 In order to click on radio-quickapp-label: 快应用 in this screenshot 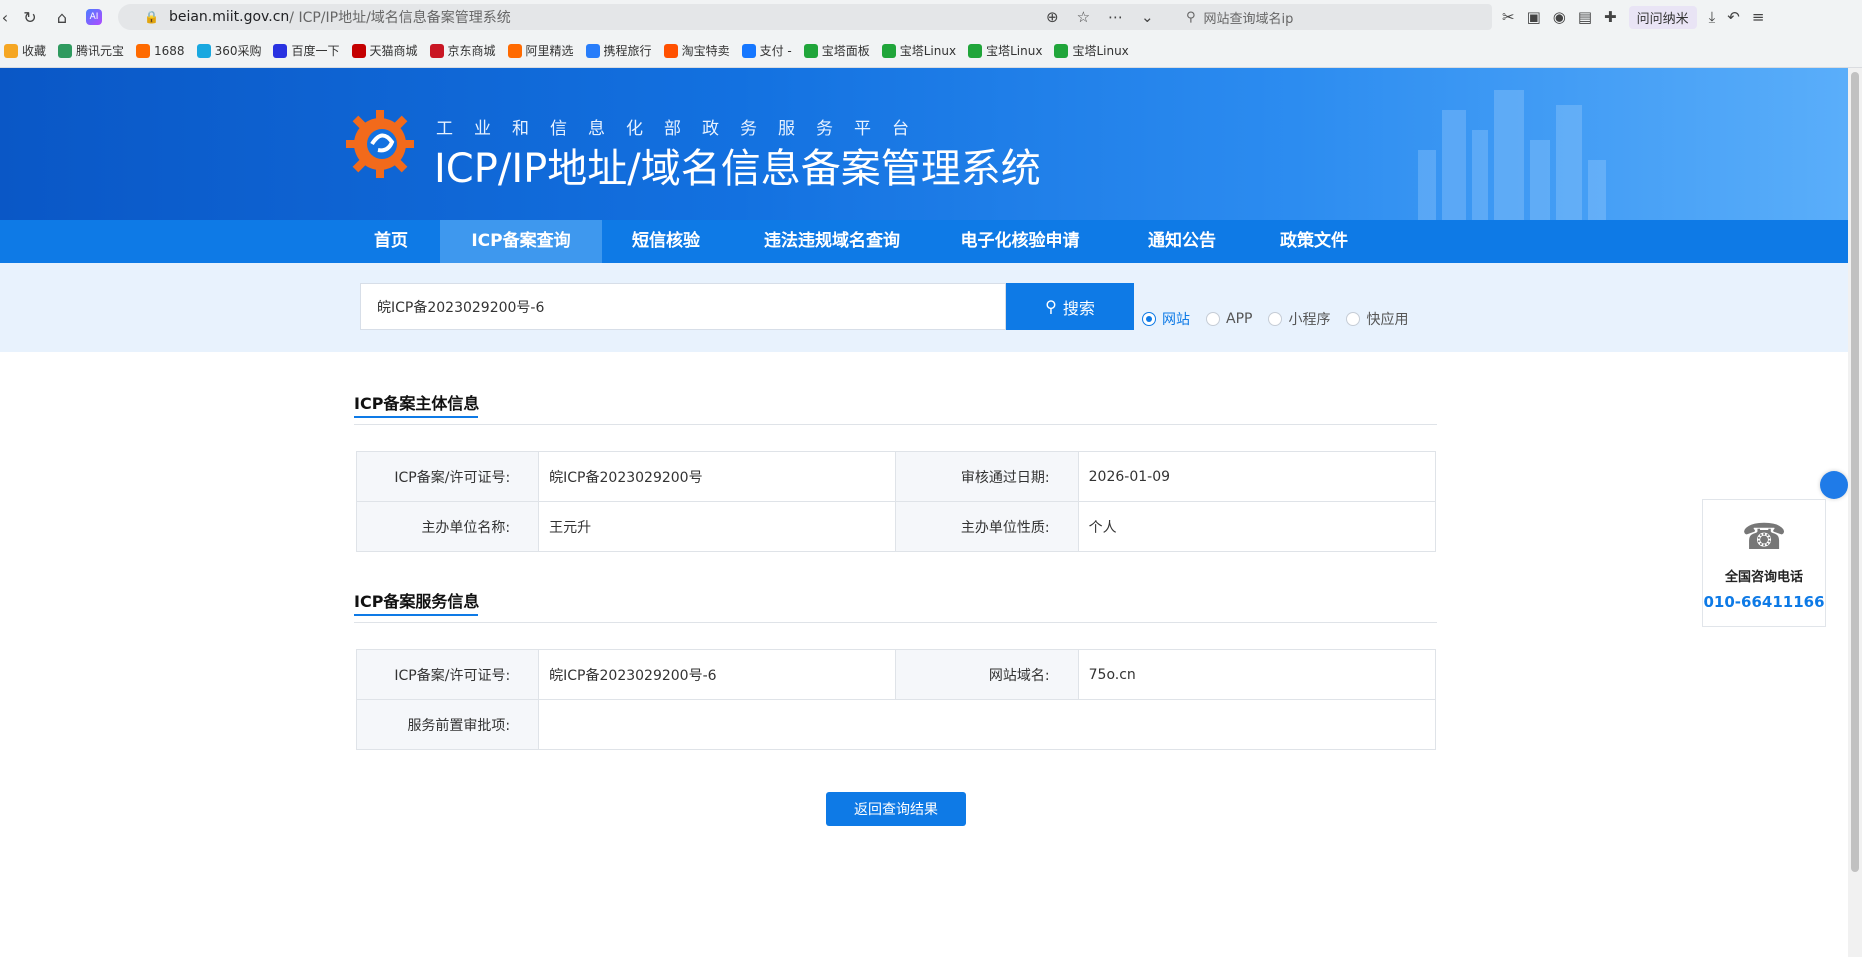, I will do `click(1387, 320)`.